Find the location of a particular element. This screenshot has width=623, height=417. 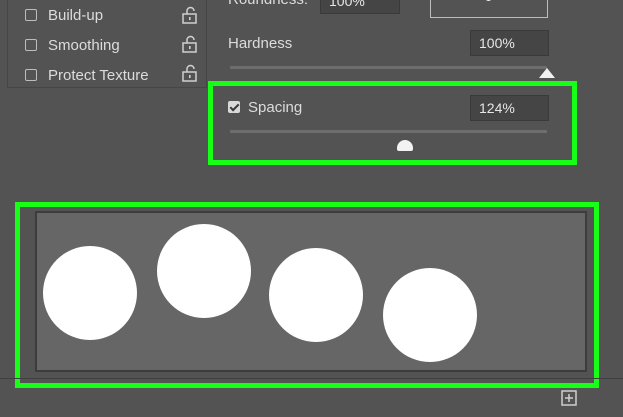

brush-angle-preview is located at coordinates (489, 9).